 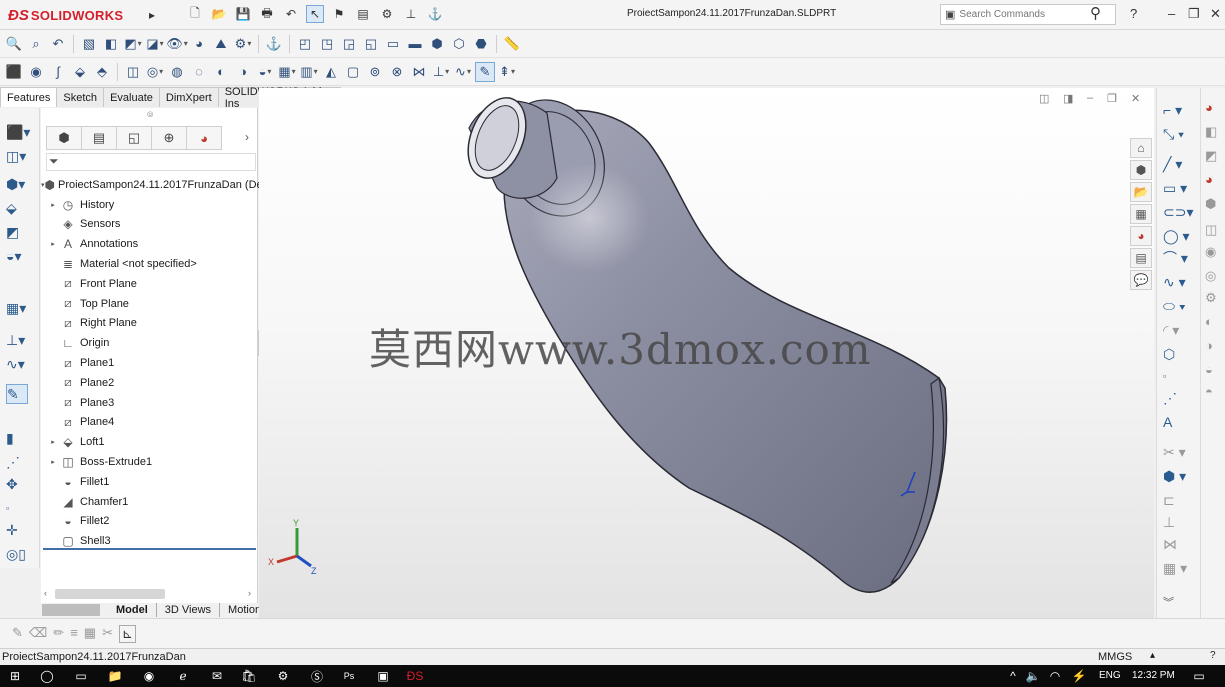 I want to click on cut-list-icon: ✂, so click(x=107, y=634).